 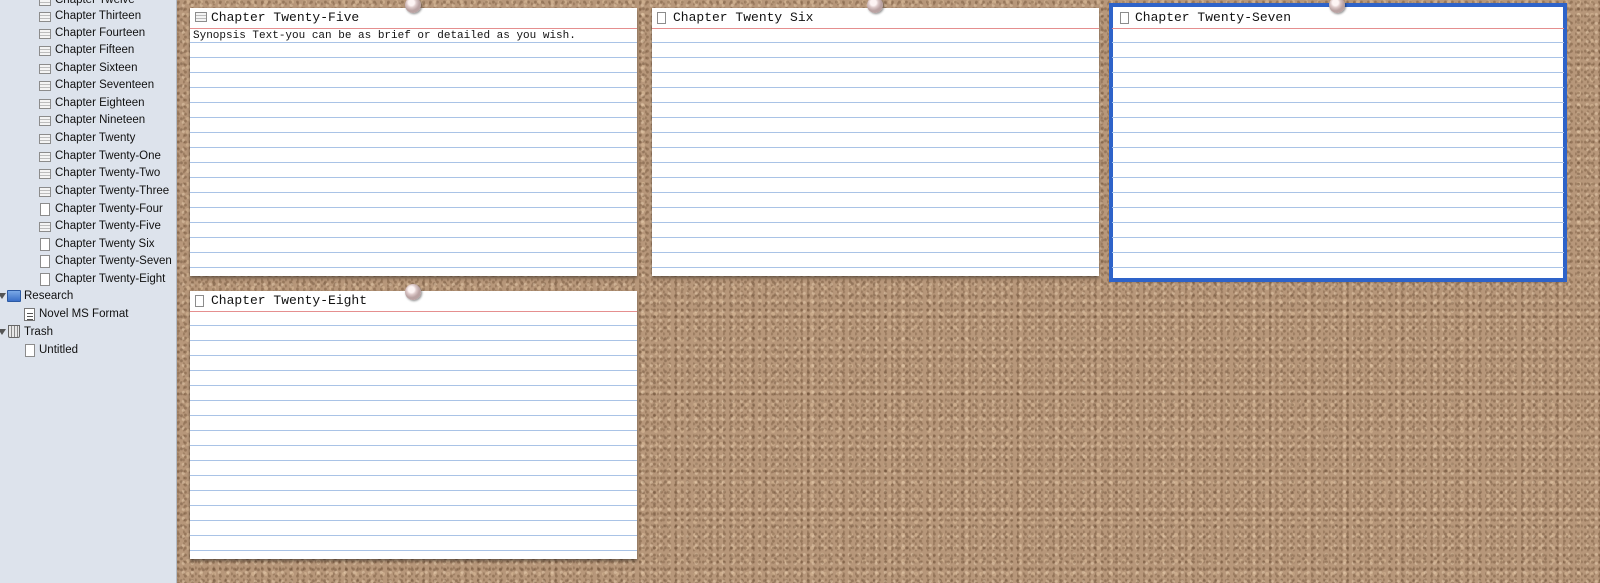 What do you see at coordinates (100, 103) in the screenshot?
I see `binder-item-label: Chapter Eighteen` at bounding box center [100, 103].